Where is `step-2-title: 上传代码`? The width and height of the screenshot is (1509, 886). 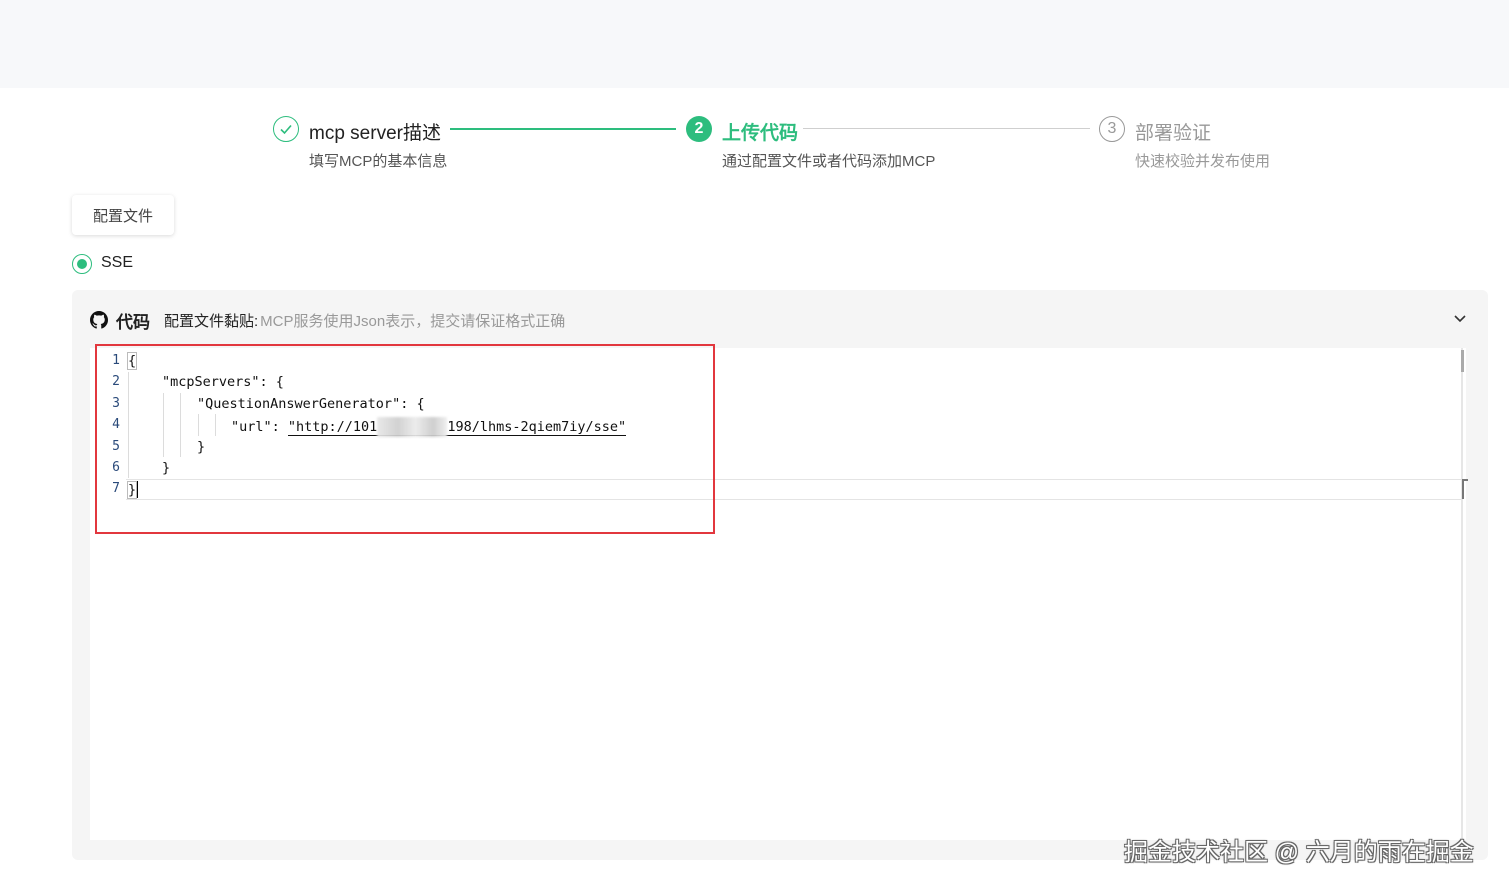 step-2-title: 上传代码 is located at coordinates (760, 133).